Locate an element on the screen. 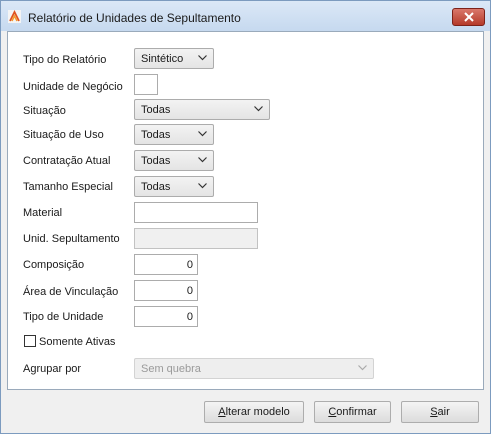  unidade-negocio-field is located at coordinates (146, 84).